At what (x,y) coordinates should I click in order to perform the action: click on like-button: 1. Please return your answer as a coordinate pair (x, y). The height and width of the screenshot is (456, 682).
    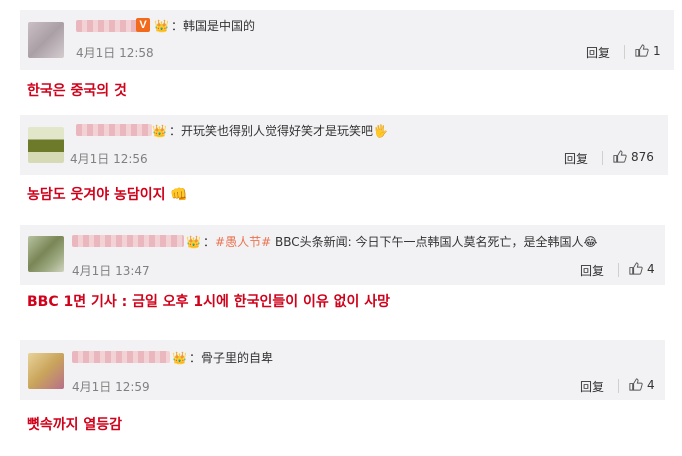
    Looking at the image, I should click on (647, 50).